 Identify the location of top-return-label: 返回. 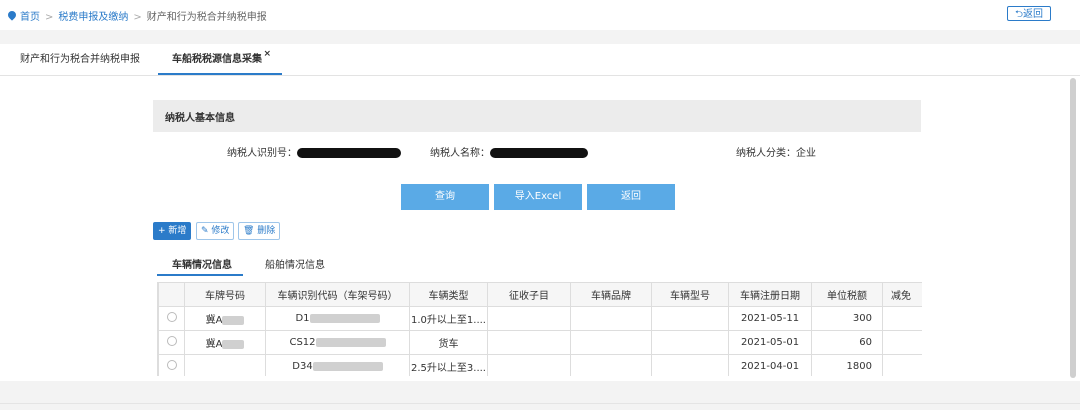
(1033, 14).